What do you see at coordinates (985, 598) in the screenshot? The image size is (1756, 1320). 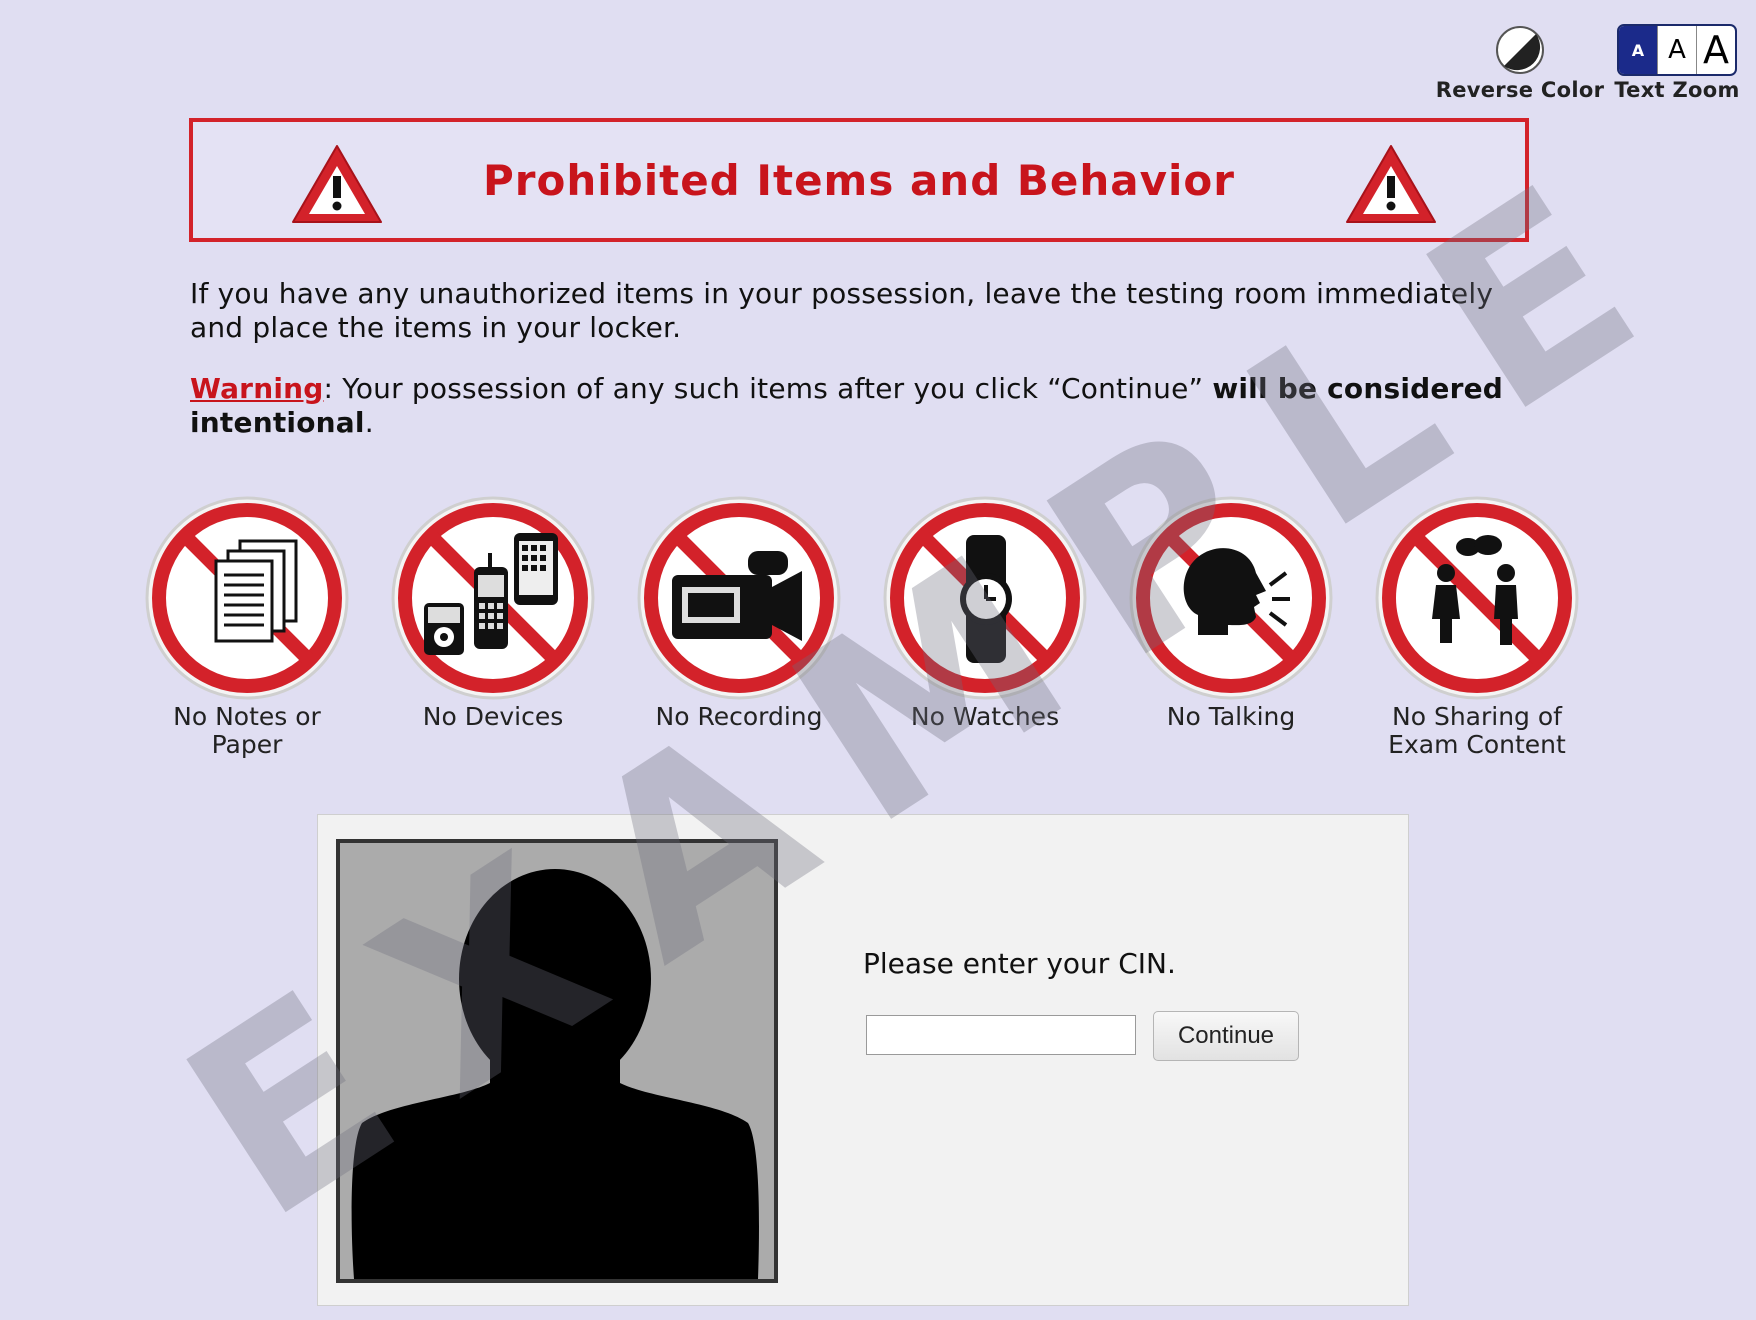 I see `watch-icon` at bounding box center [985, 598].